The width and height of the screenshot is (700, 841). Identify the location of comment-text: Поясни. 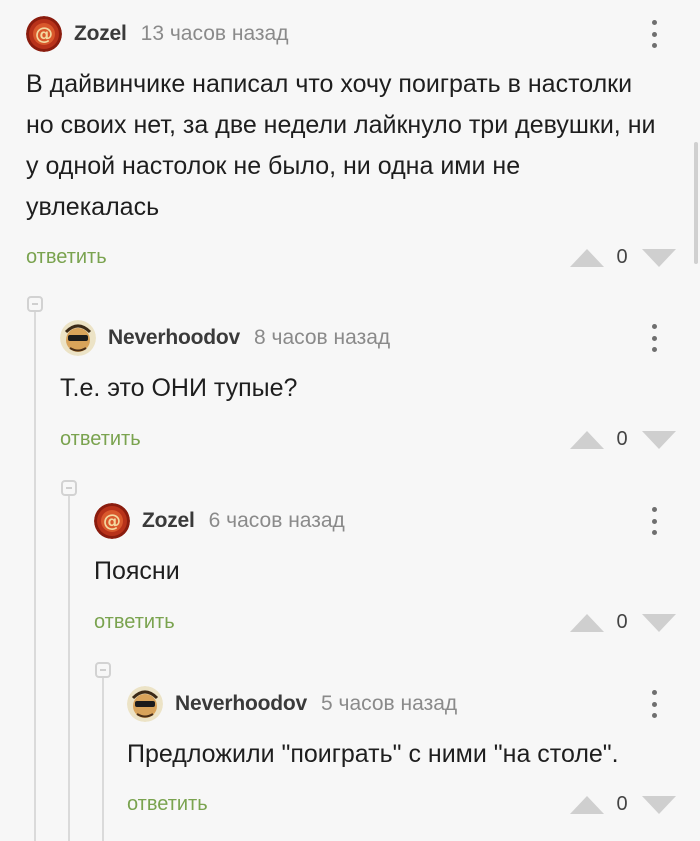
(137, 571).